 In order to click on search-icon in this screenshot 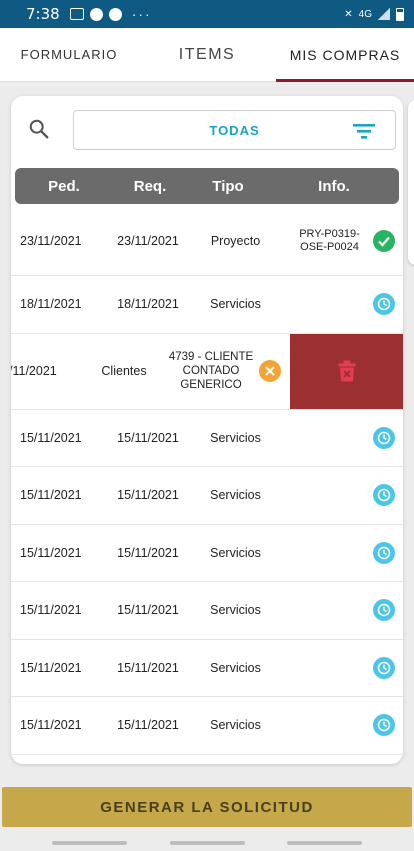, I will do `click(39, 129)`.